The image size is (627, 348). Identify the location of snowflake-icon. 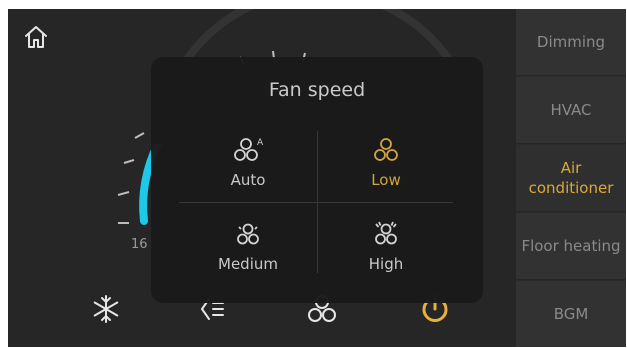
(106, 309).